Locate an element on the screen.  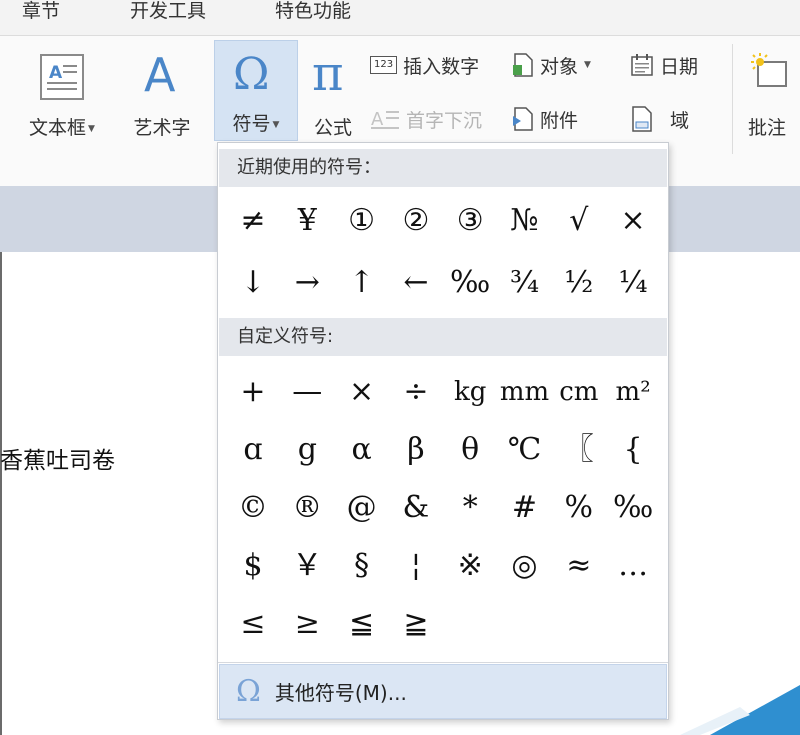
pi-icon: π is located at coordinates (328, 74).